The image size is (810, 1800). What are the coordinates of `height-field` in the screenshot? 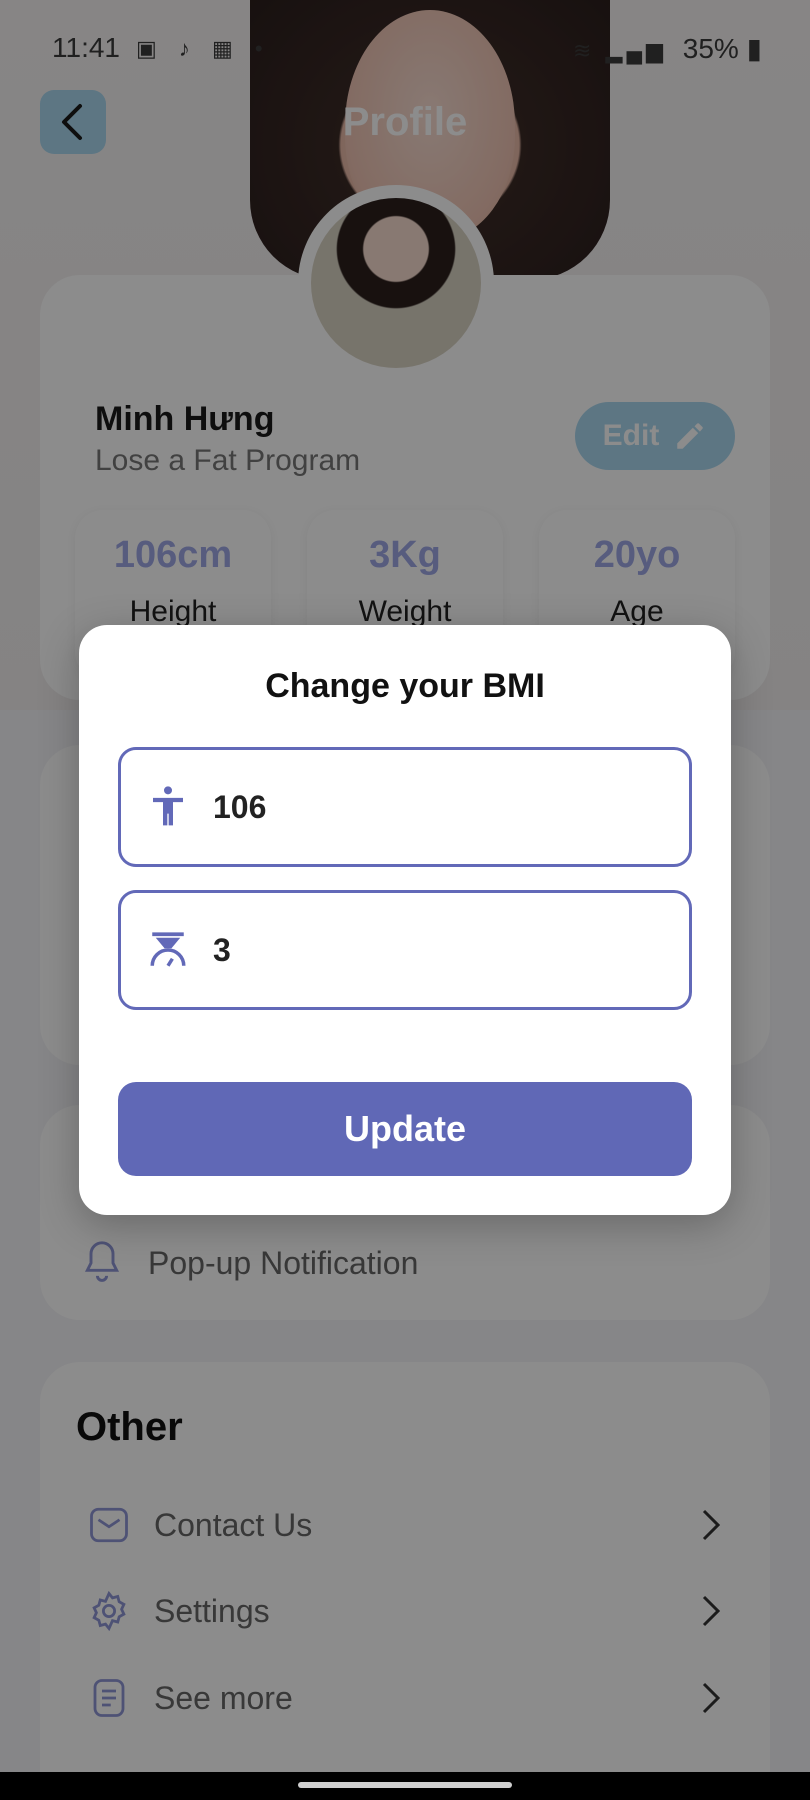 It's located at (405, 807).